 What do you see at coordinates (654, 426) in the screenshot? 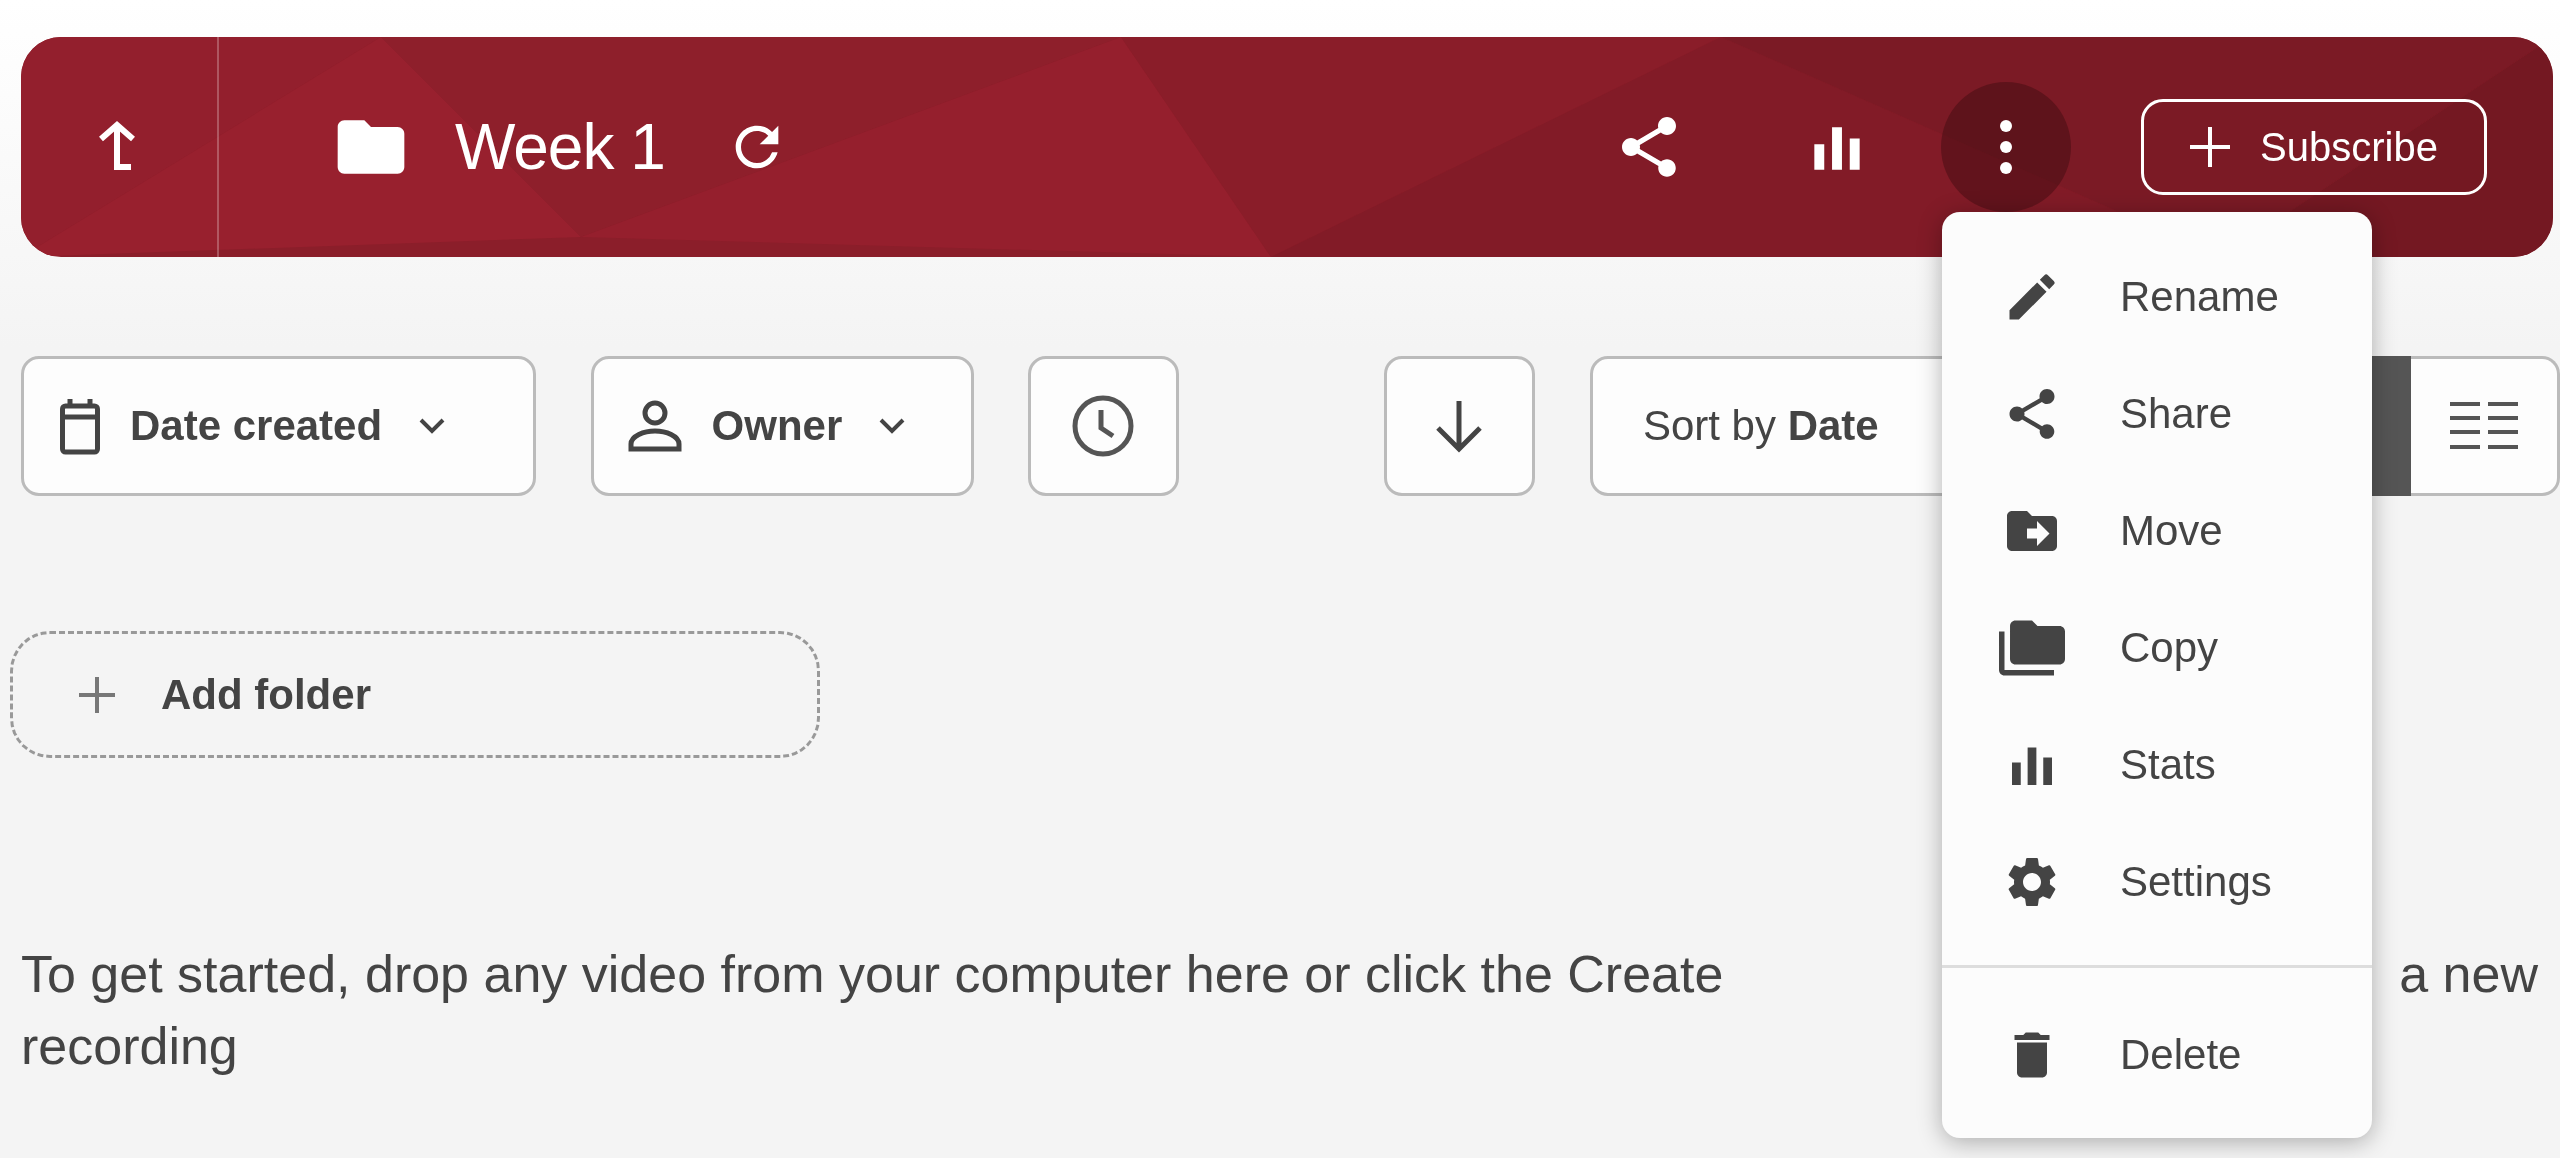
I see `person-icon` at bounding box center [654, 426].